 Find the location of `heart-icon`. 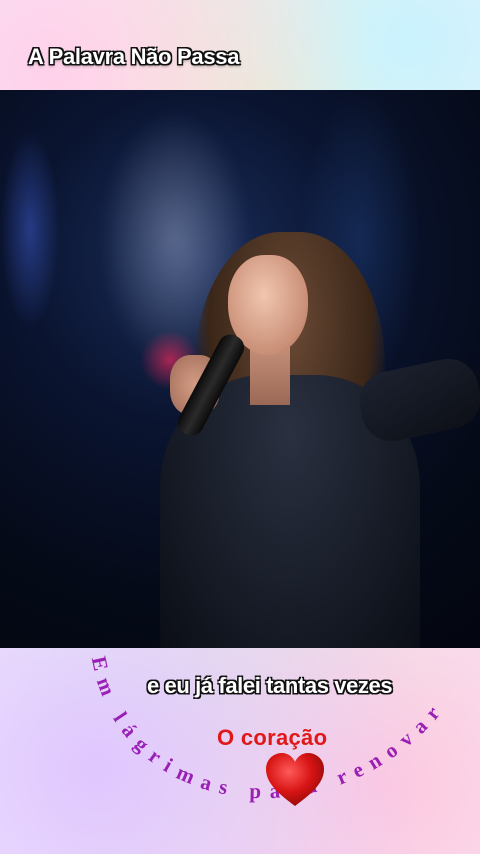

heart-icon is located at coordinates (295, 779).